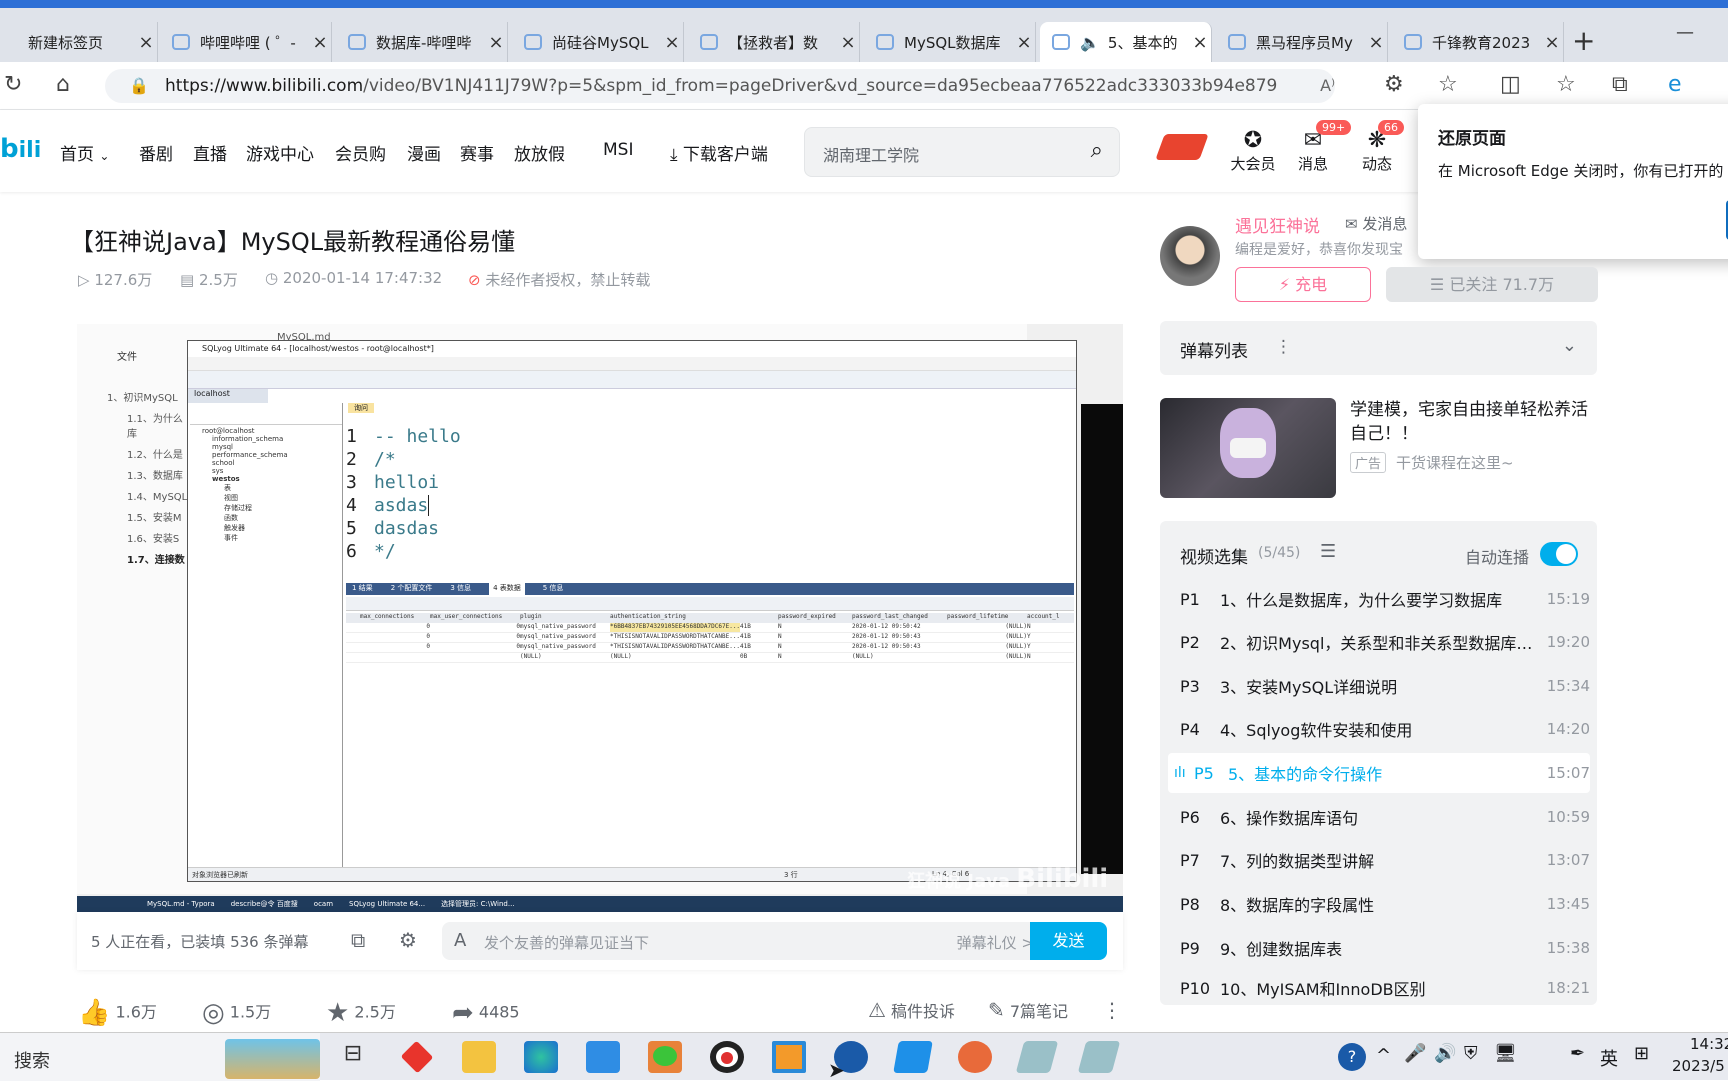  Describe the element at coordinates (1415, 1053) in the screenshot. I see `microphone-icon: 🎤` at that location.